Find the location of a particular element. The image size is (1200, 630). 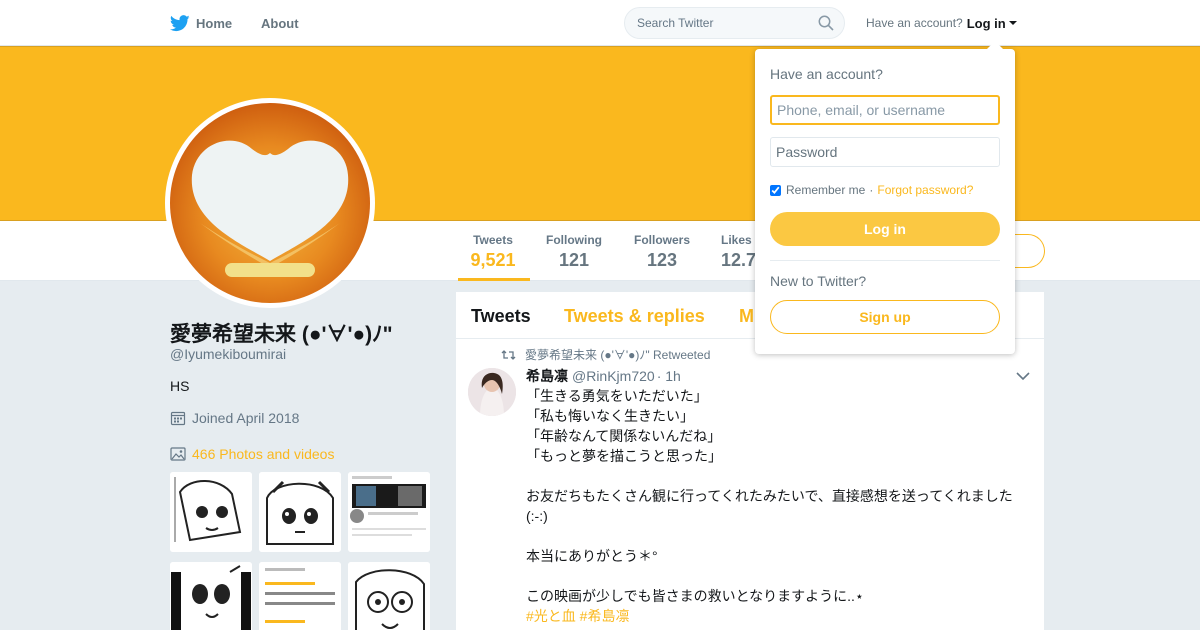

avatar-image is located at coordinates (270, 203).